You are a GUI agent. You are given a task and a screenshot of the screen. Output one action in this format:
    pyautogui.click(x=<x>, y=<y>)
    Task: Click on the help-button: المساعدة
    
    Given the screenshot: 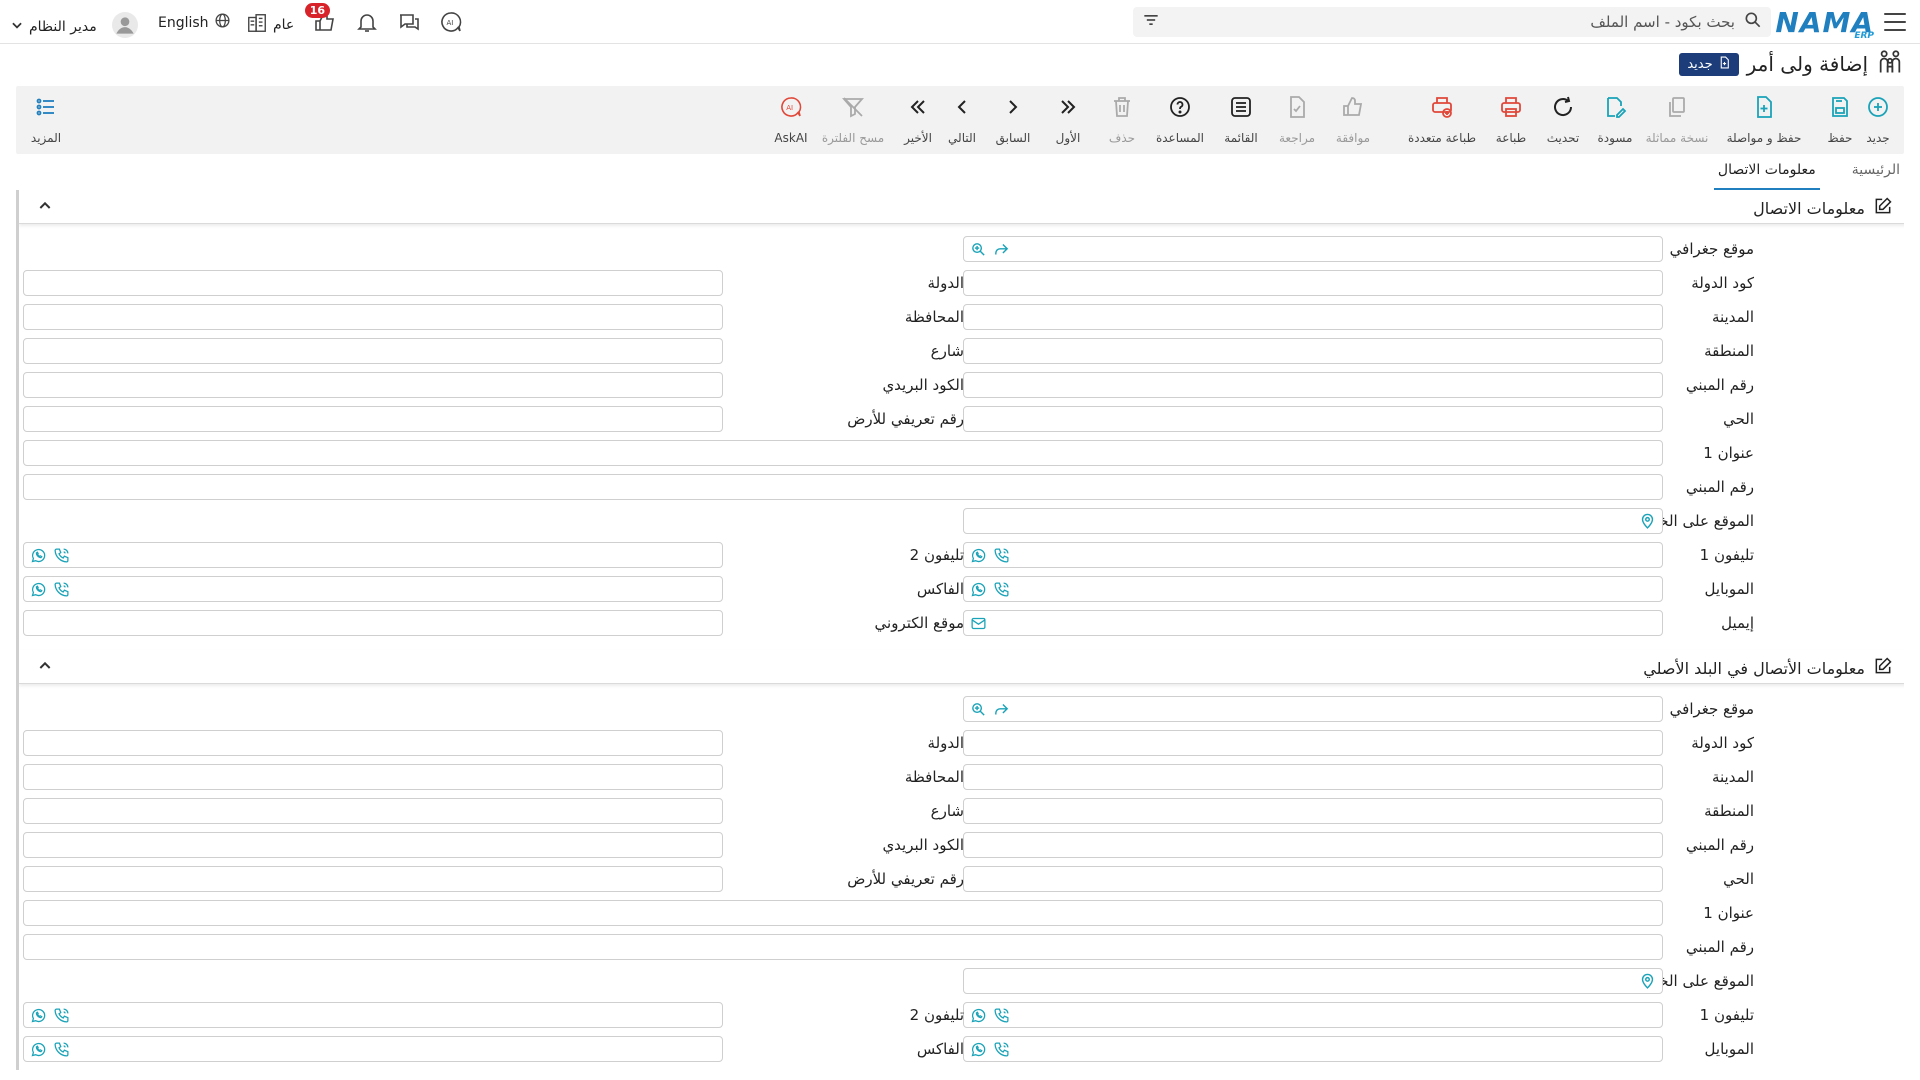 What is the action you would take?
    pyautogui.click(x=1180, y=120)
    